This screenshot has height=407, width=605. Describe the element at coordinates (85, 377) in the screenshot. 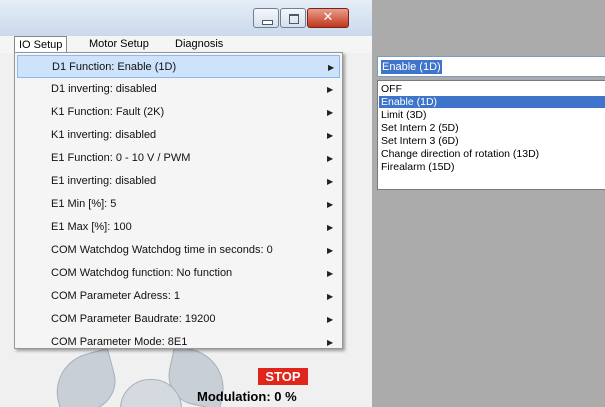

I see `fan-blade` at that location.